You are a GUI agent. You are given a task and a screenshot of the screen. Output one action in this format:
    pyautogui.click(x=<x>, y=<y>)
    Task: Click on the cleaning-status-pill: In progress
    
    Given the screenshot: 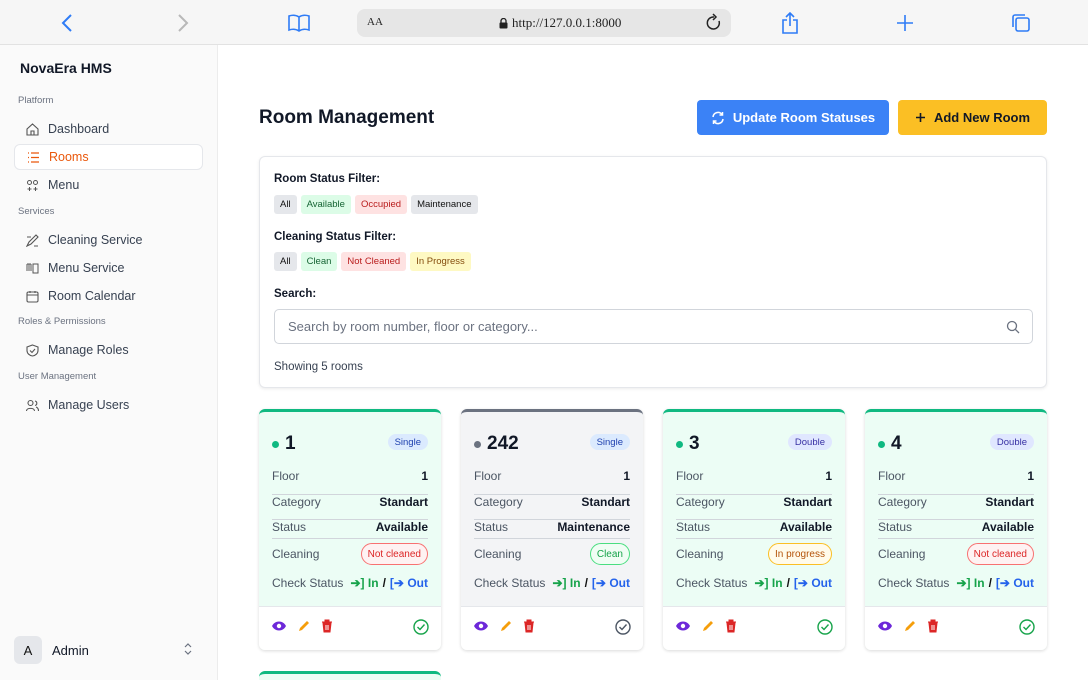 What is the action you would take?
    pyautogui.click(x=799, y=554)
    